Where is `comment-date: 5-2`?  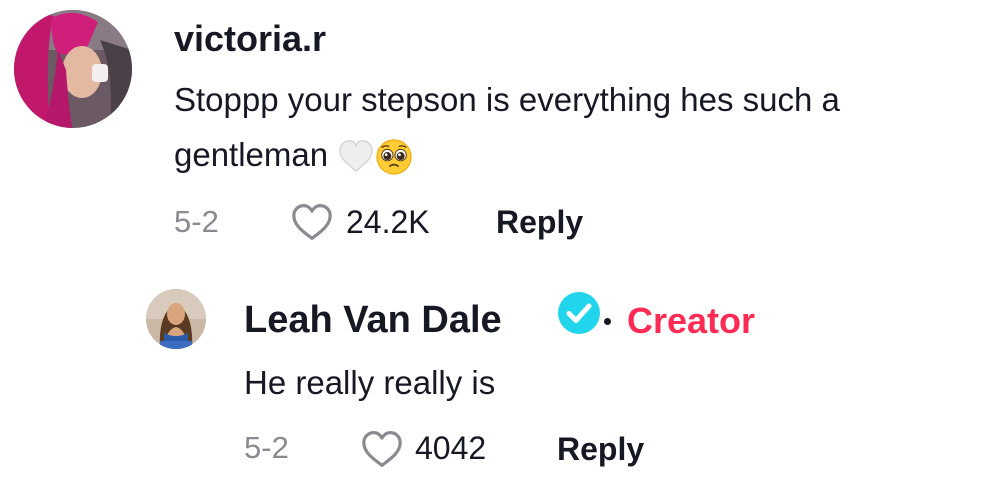 comment-date: 5-2 is located at coordinates (196, 221).